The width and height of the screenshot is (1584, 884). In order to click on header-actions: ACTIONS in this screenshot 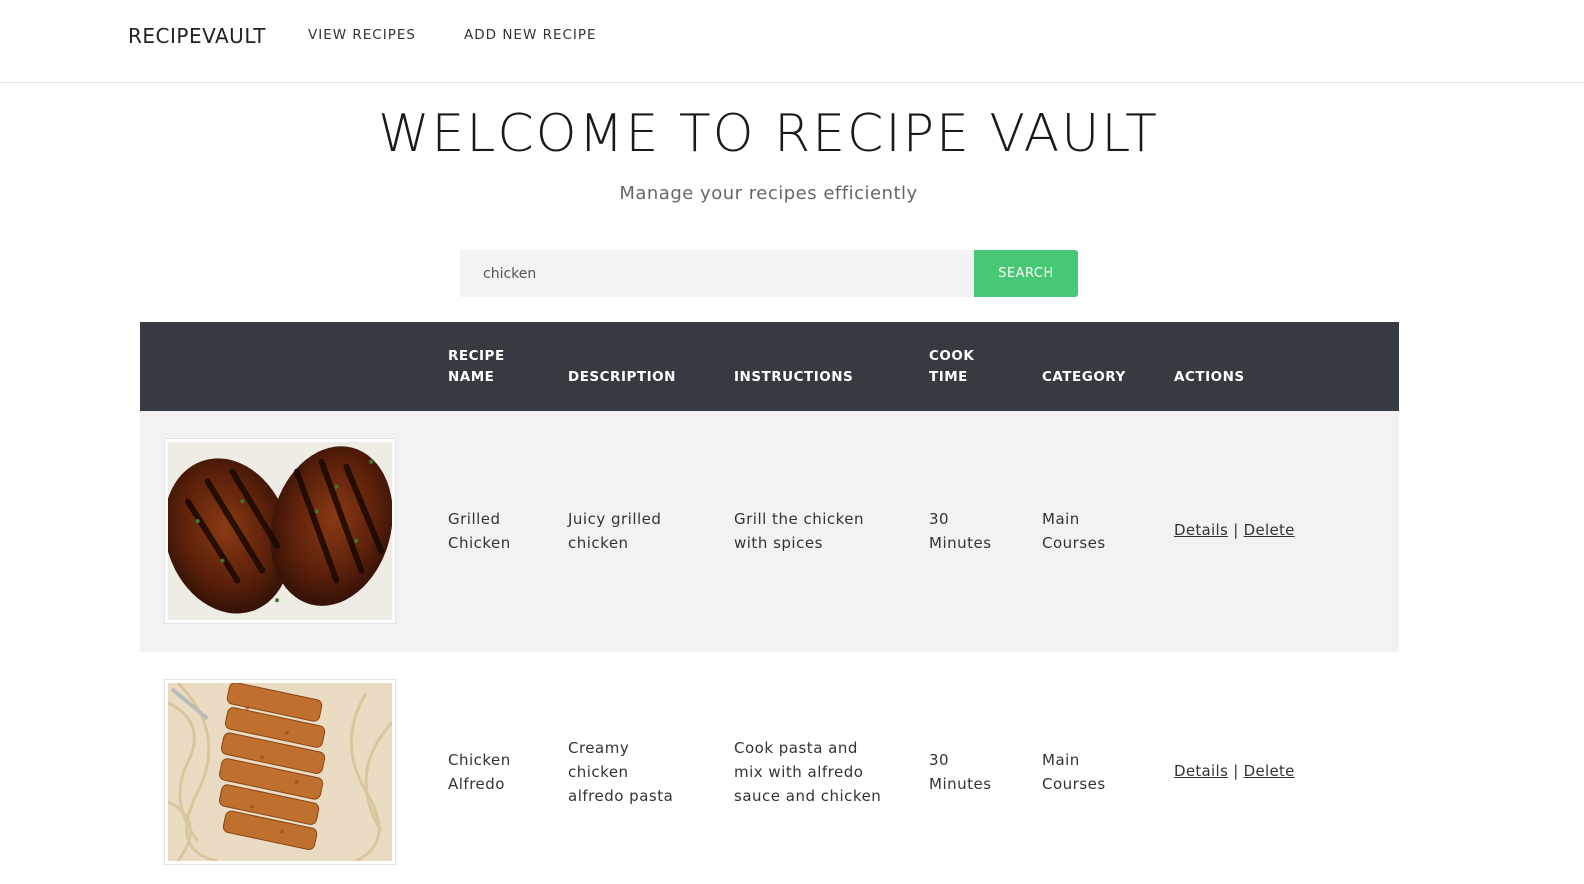, I will do `click(1209, 377)`.